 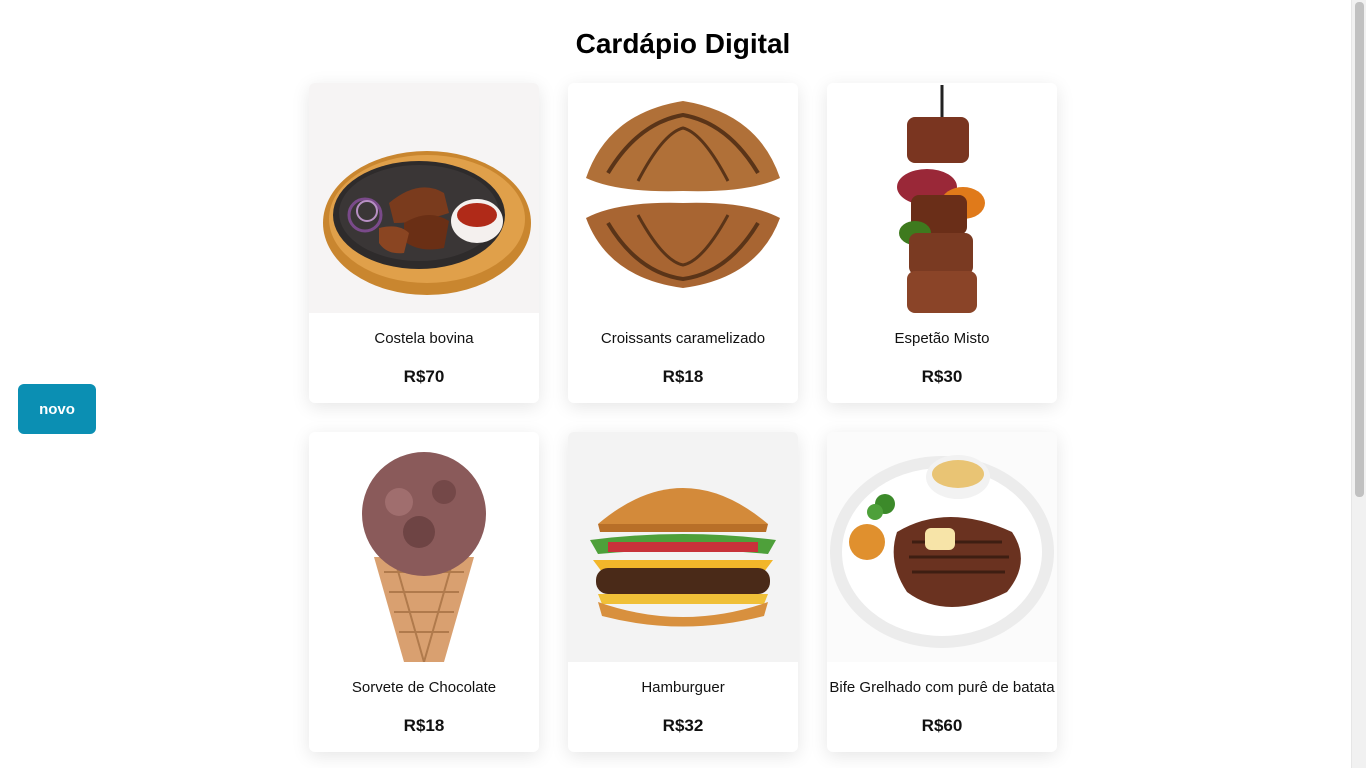 I want to click on item-price: R$70, so click(x=424, y=376).